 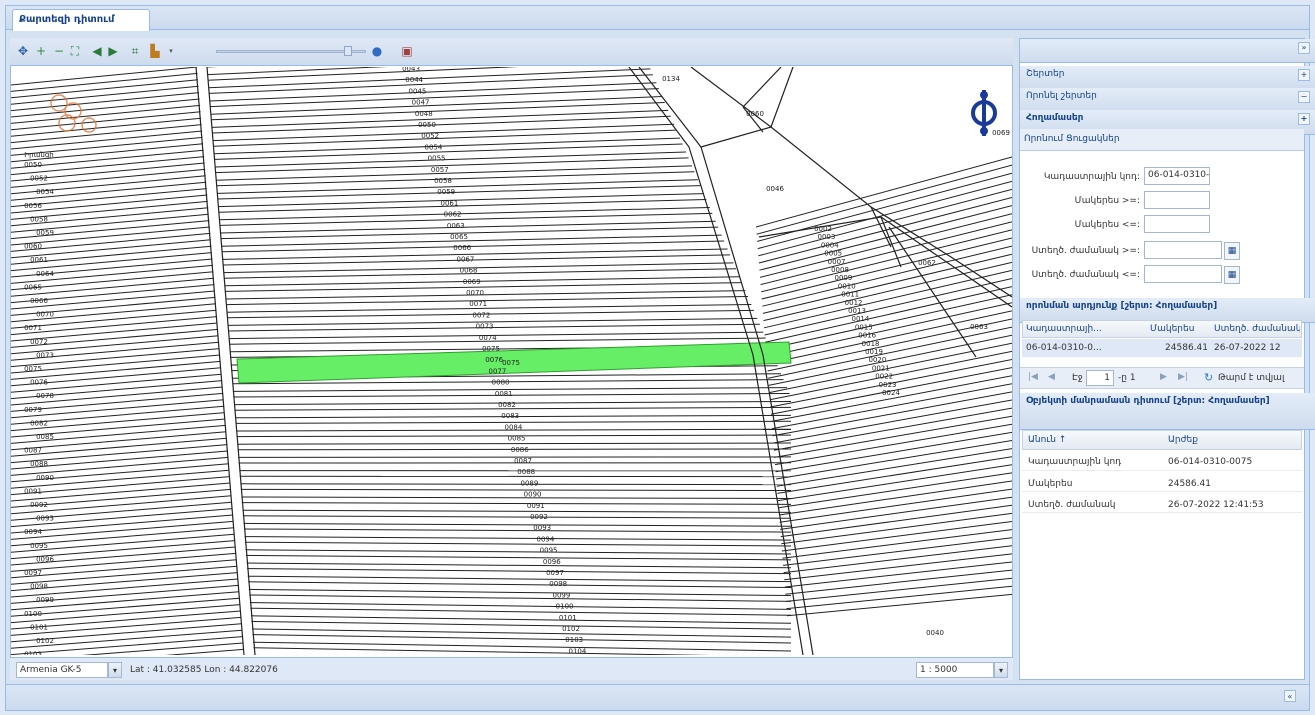 I want to click on scale-select: 1 : 5000, so click(x=955, y=670).